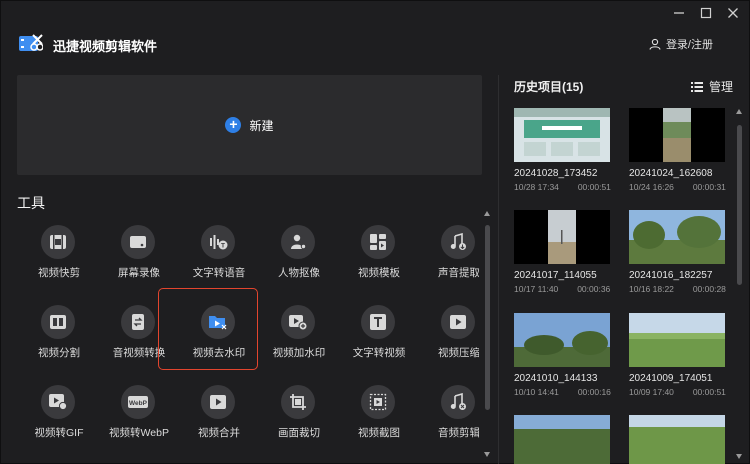  Describe the element at coordinates (671, 378) in the screenshot. I see `card-name: 20241009_174051` at that location.